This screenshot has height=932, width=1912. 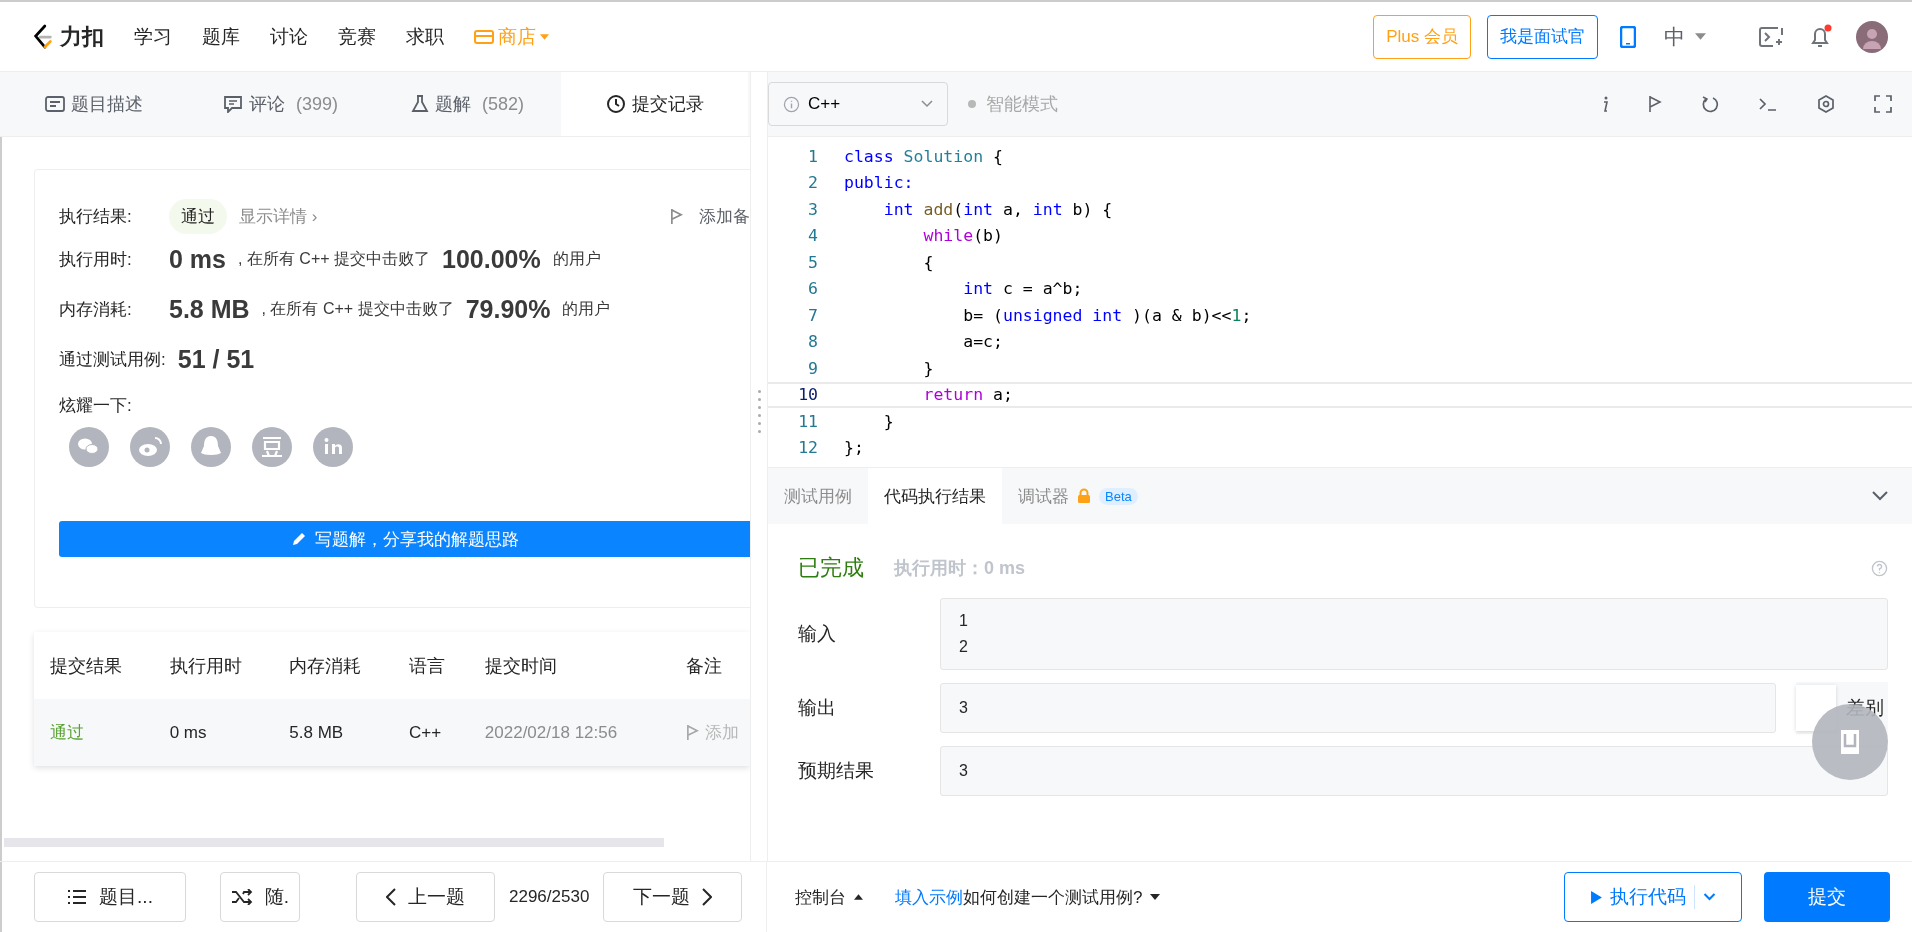 I want to click on collapse-chevron-icon, so click(x=1880, y=496).